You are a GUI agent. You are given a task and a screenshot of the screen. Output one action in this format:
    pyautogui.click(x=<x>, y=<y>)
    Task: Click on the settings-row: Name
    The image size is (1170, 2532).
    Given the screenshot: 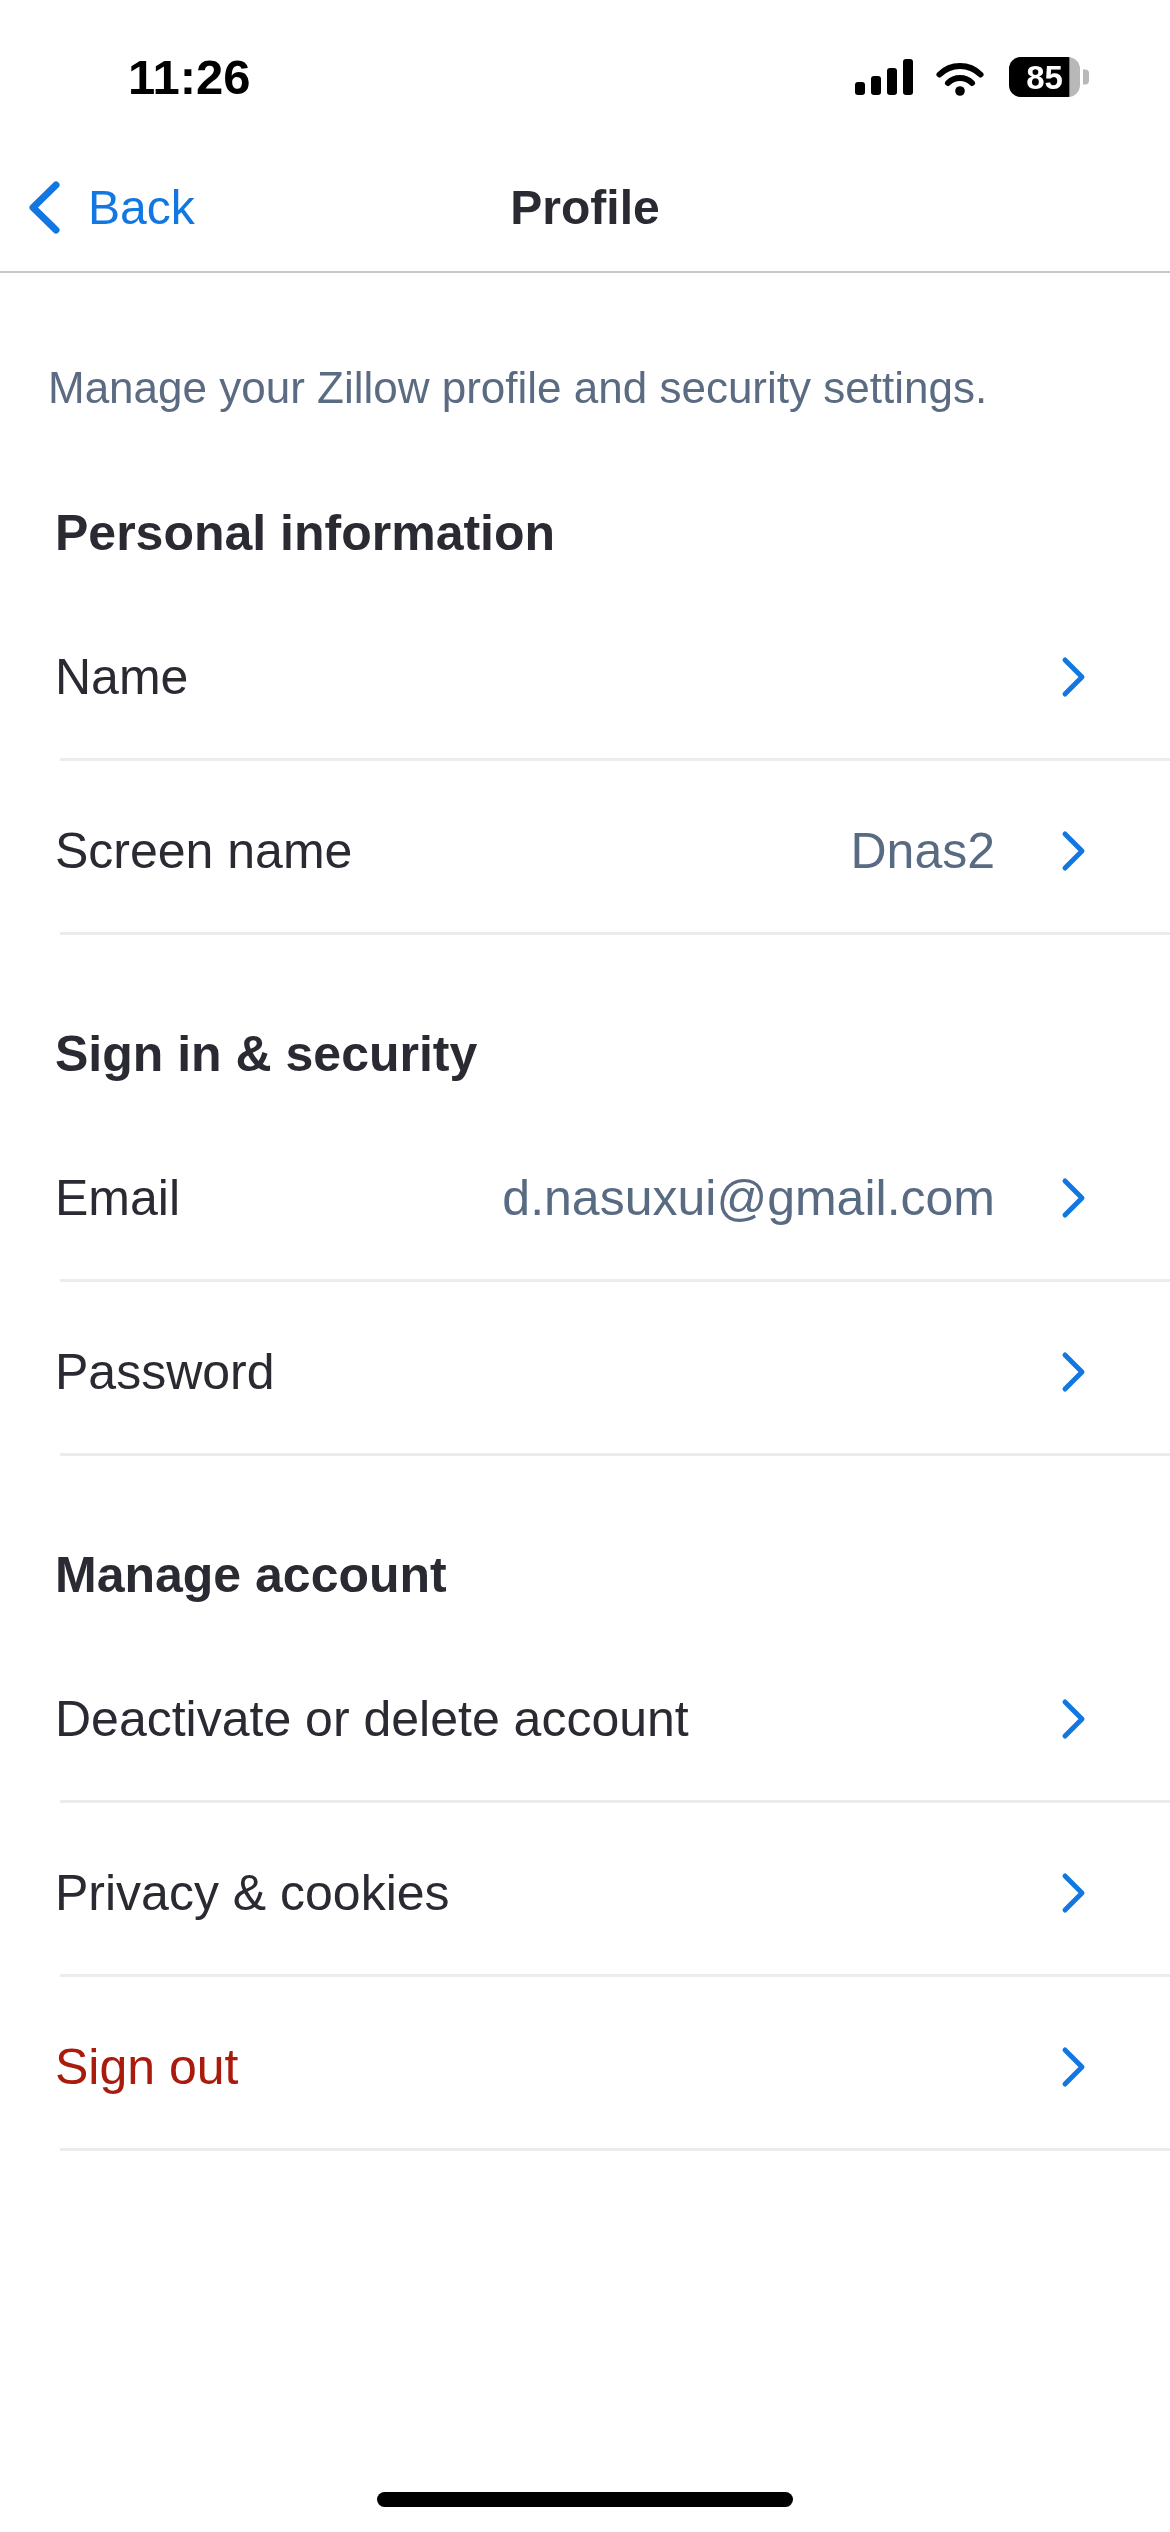 What is the action you would take?
    pyautogui.click(x=585, y=672)
    